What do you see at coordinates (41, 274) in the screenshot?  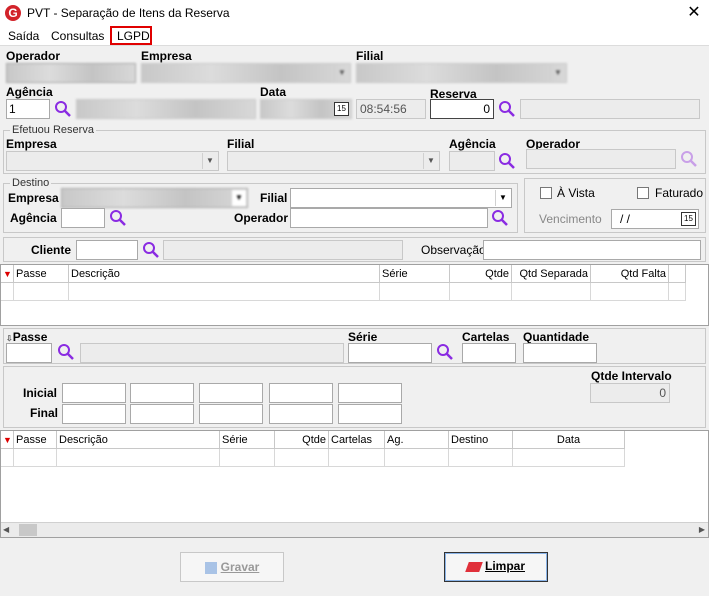 I see `grid1-col-passe: Passe` at bounding box center [41, 274].